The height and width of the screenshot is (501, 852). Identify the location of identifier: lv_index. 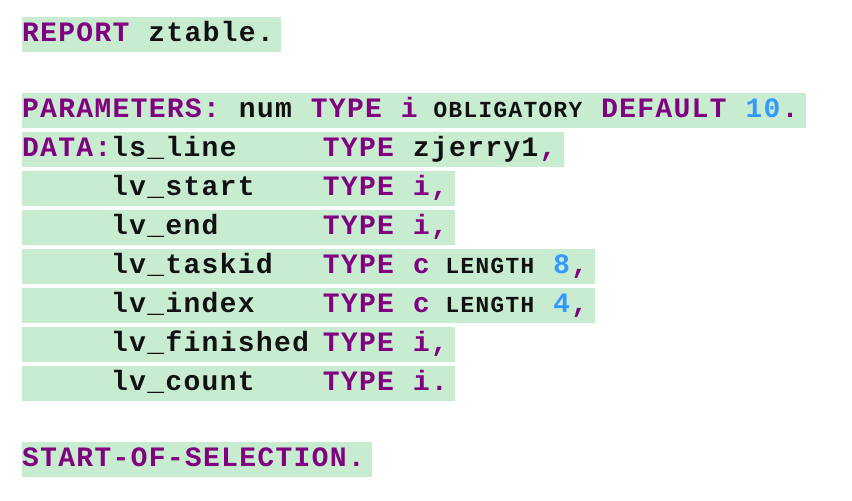
(183, 305).